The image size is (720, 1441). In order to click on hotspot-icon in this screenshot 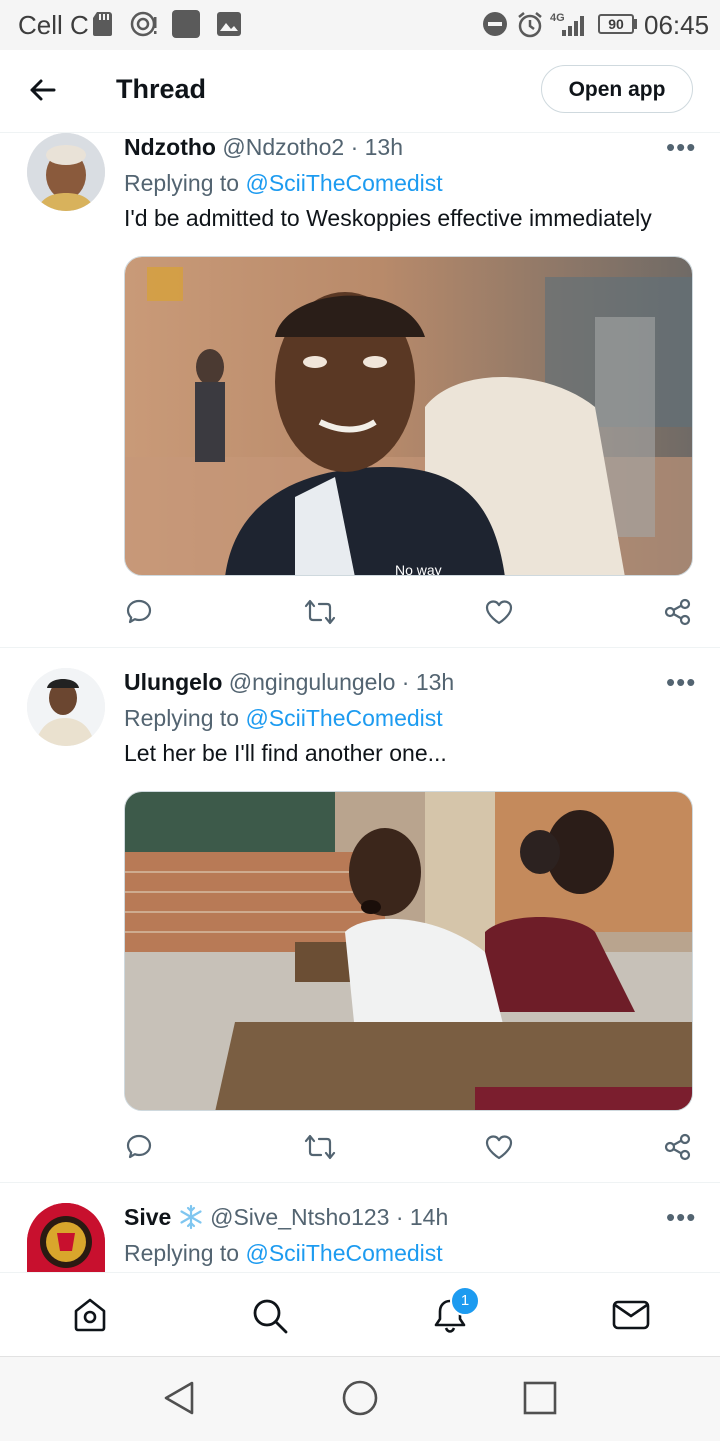, I will do `click(143, 24)`.